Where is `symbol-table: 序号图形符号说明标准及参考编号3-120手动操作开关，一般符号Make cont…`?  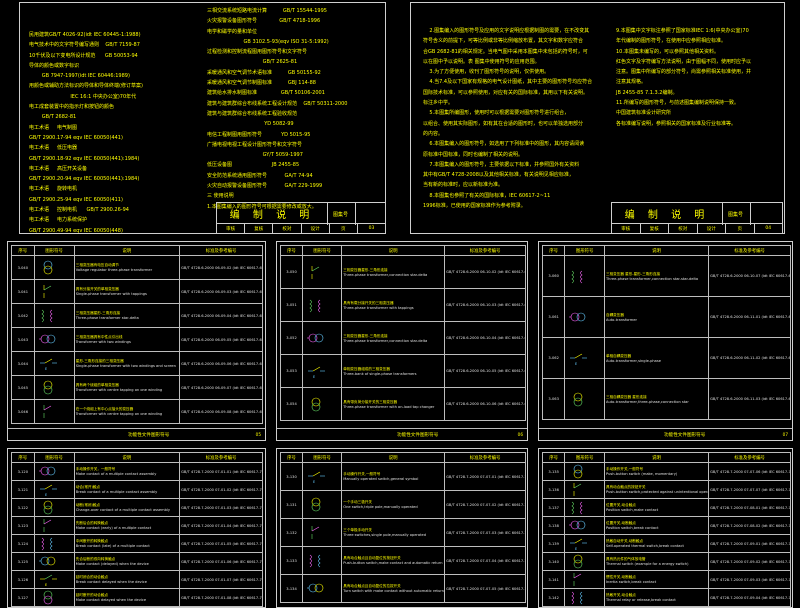
symbol-table: 序号图形符号说明标准及参考编号3-120手动操作开关，一般符号Make cont… is located at coordinates (137, 530).